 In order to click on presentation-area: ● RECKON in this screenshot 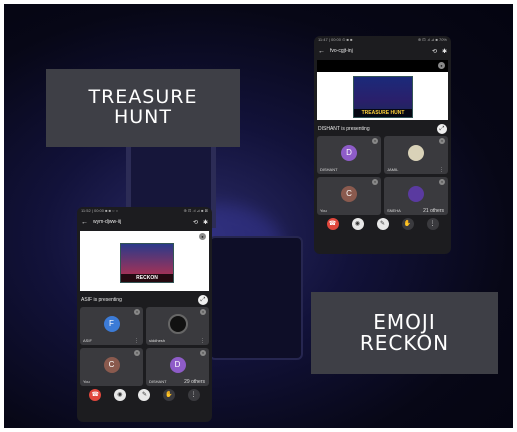, I will do `click(144, 261)`.